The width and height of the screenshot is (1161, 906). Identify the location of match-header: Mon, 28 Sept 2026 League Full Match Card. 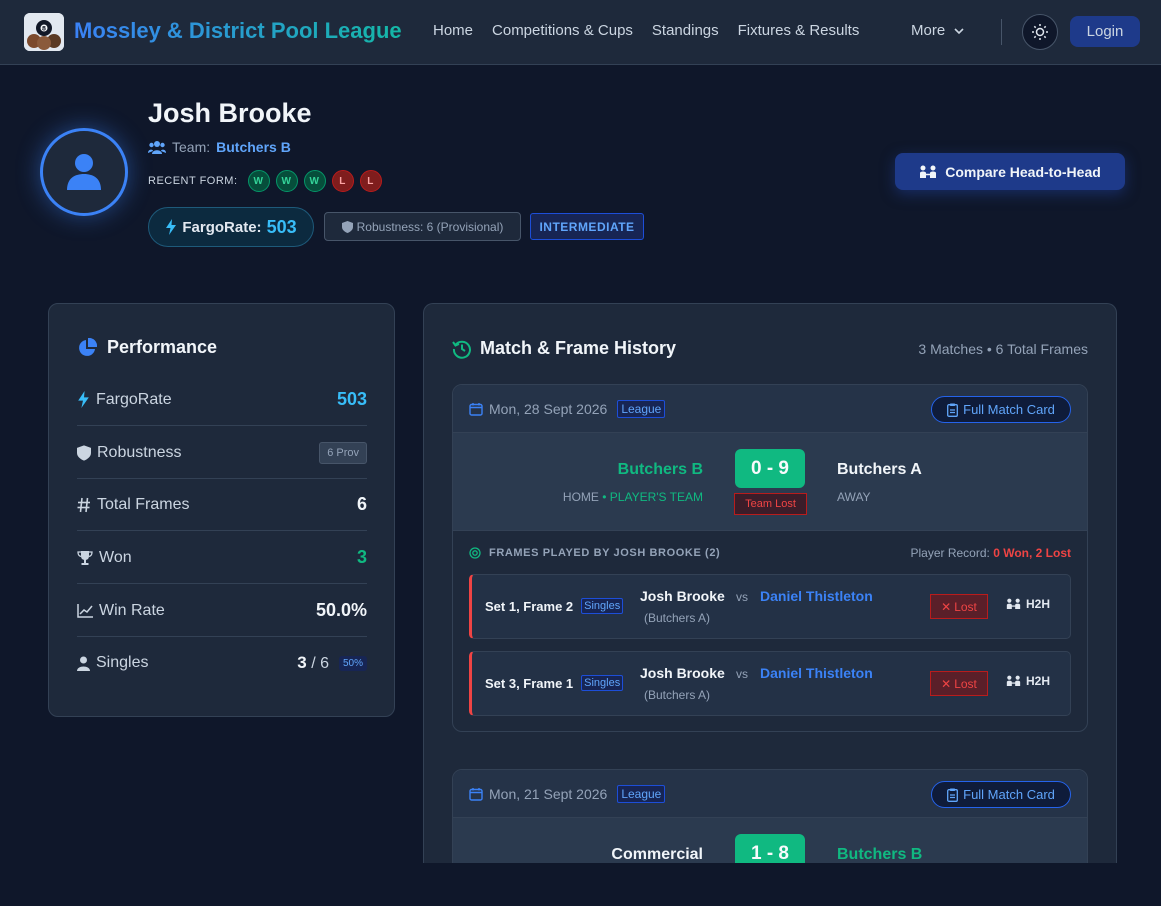
(770, 409).